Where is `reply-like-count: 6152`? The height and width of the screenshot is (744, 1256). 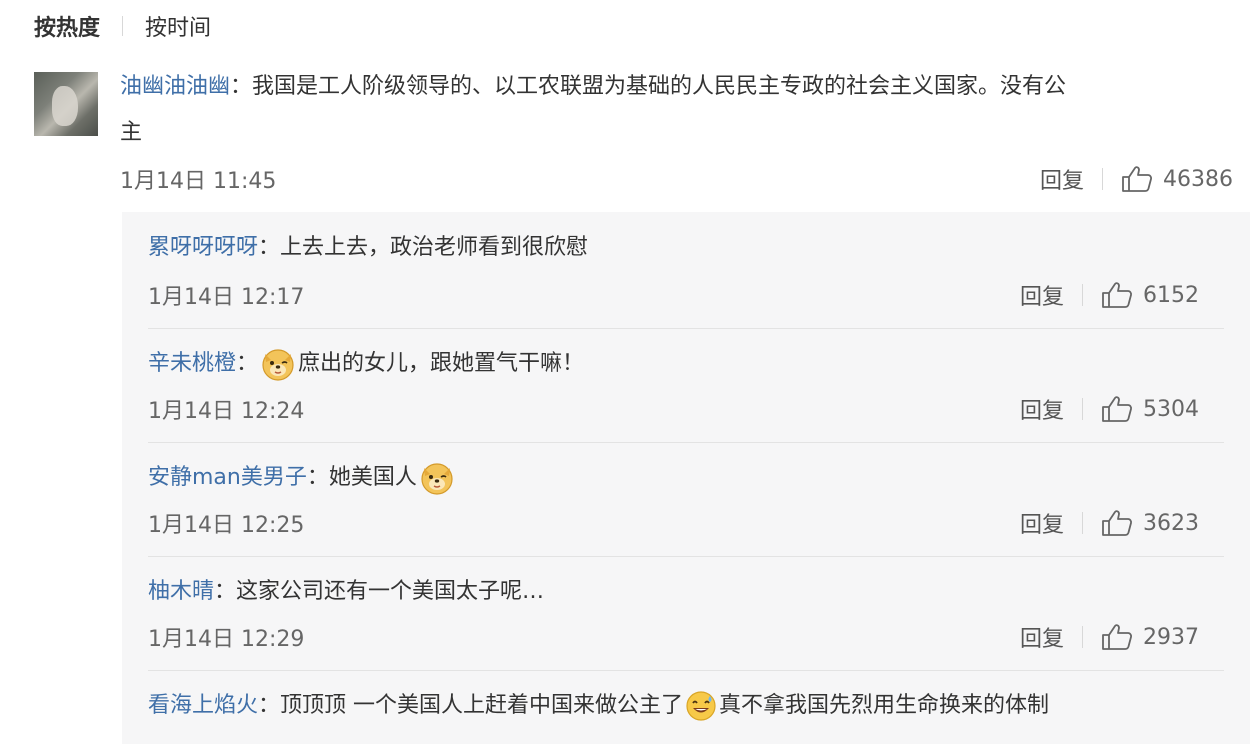 reply-like-count: 6152 is located at coordinates (1171, 295).